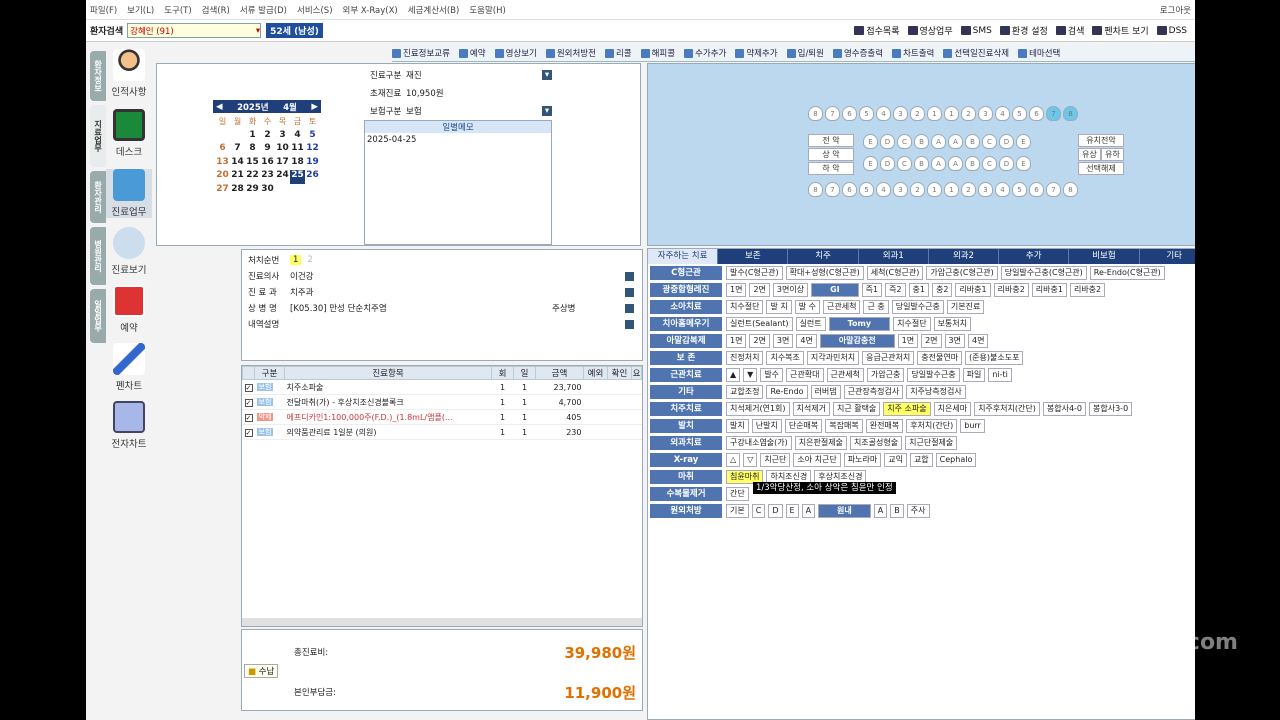 This screenshot has width=1280, height=720. What do you see at coordinates (619, 373) in the screenshot?
I see `col-confirm: 확인` at bounding box center [619, 373].